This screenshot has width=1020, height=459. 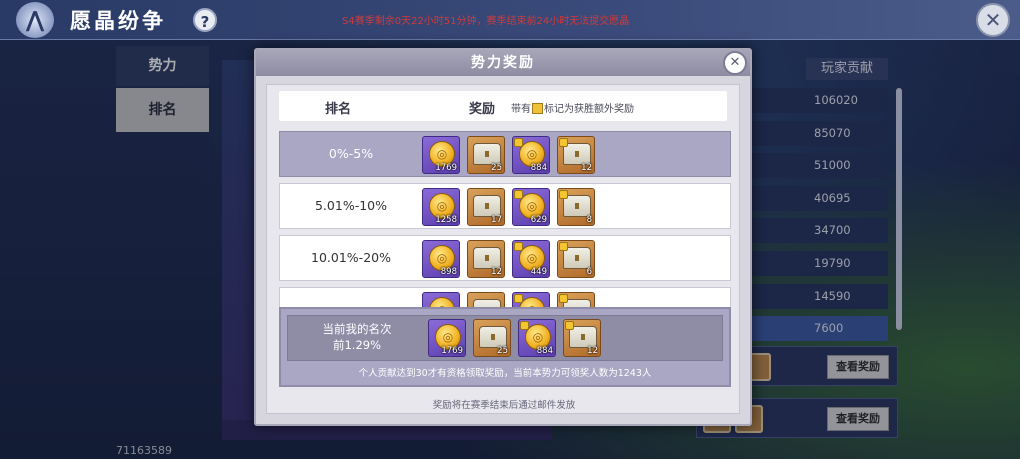 I want to click on reward-quantity: 449, so click(x=538, y=272).